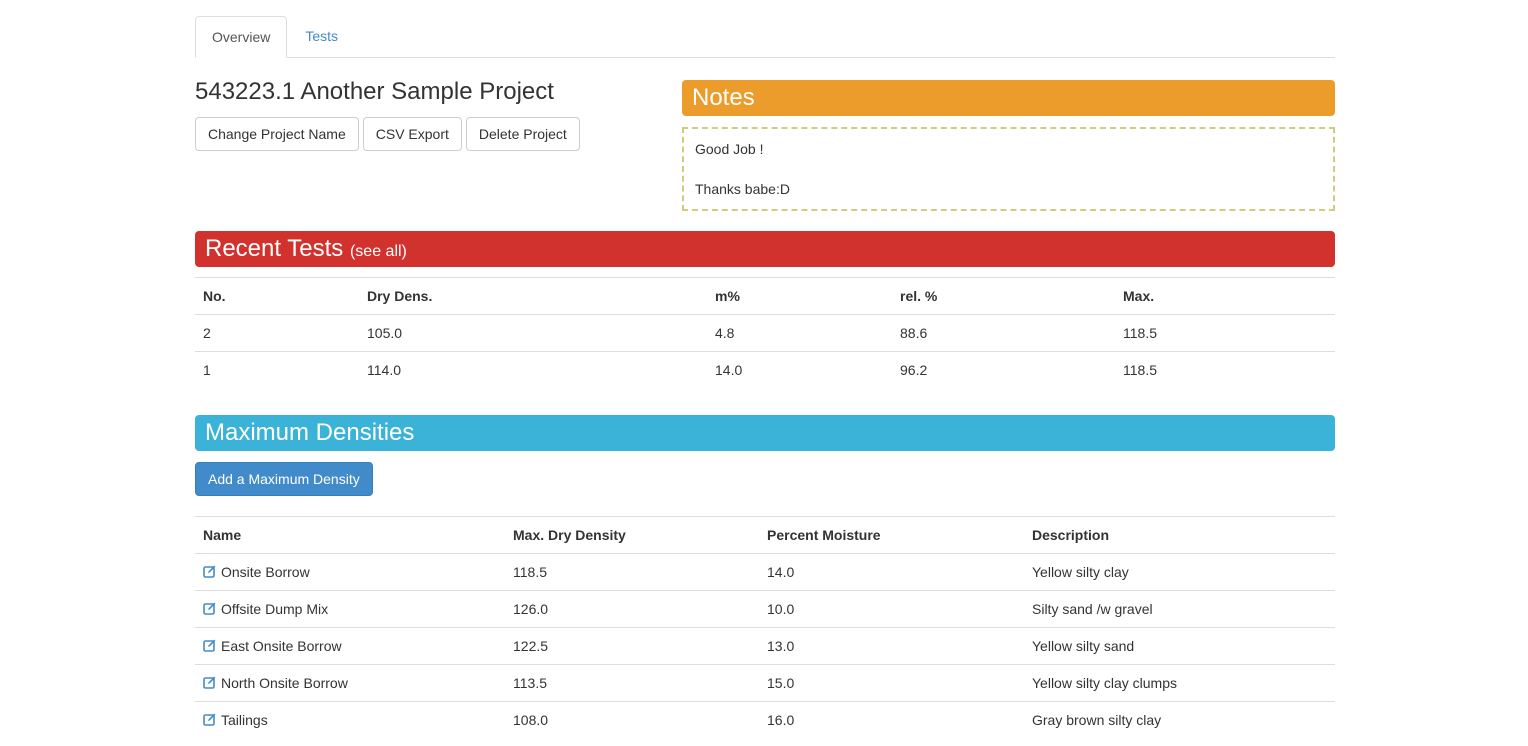 The width and height of the screenshot is (1528, 746). Describe the element at coordinates (632, 535) in the screenshot. I see `column-header-max-dry-density: Max. Dry Density` at that location.